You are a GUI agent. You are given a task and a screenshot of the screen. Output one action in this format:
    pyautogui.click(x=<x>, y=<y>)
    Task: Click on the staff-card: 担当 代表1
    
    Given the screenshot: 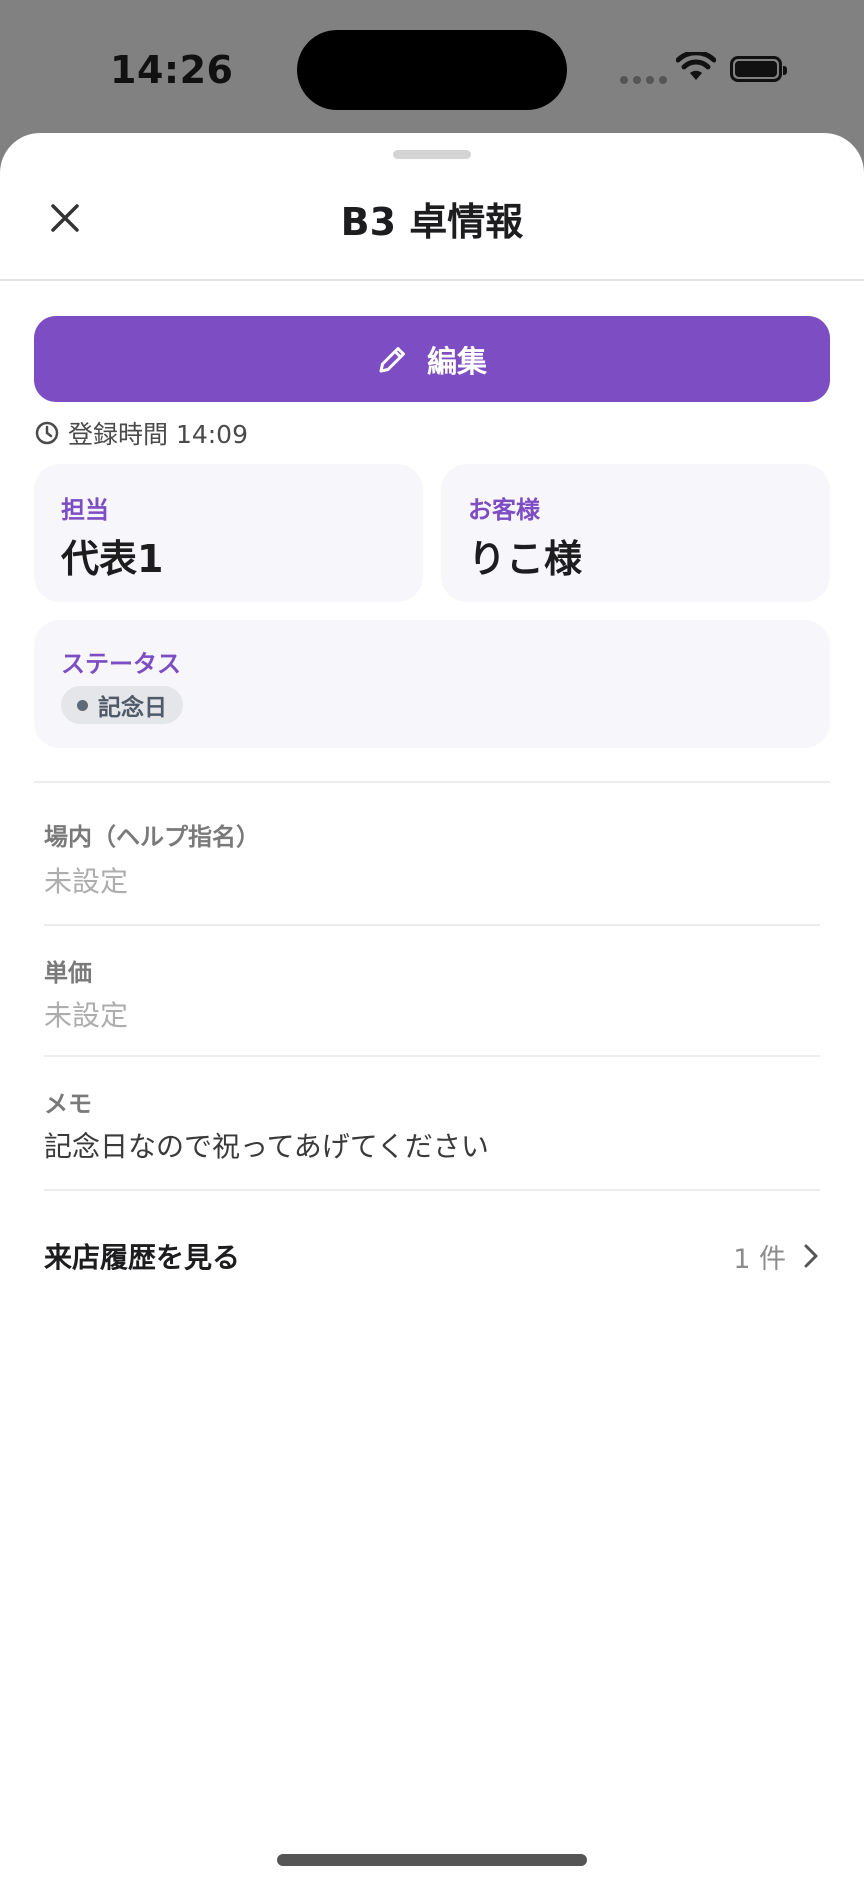 What is the action you would take?
    pyautogui.click(x=228, y=533)
    